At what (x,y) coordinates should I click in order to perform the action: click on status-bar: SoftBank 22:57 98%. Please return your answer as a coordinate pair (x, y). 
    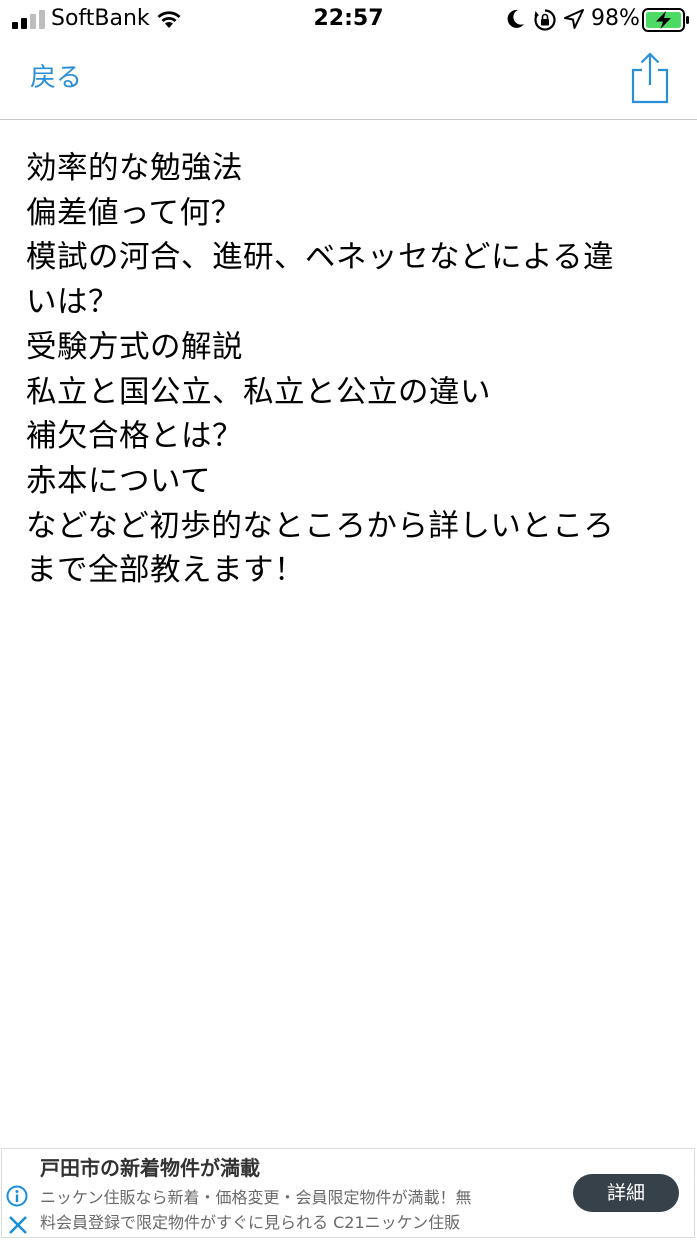
    Looking at the image, I should click on (348, 20).